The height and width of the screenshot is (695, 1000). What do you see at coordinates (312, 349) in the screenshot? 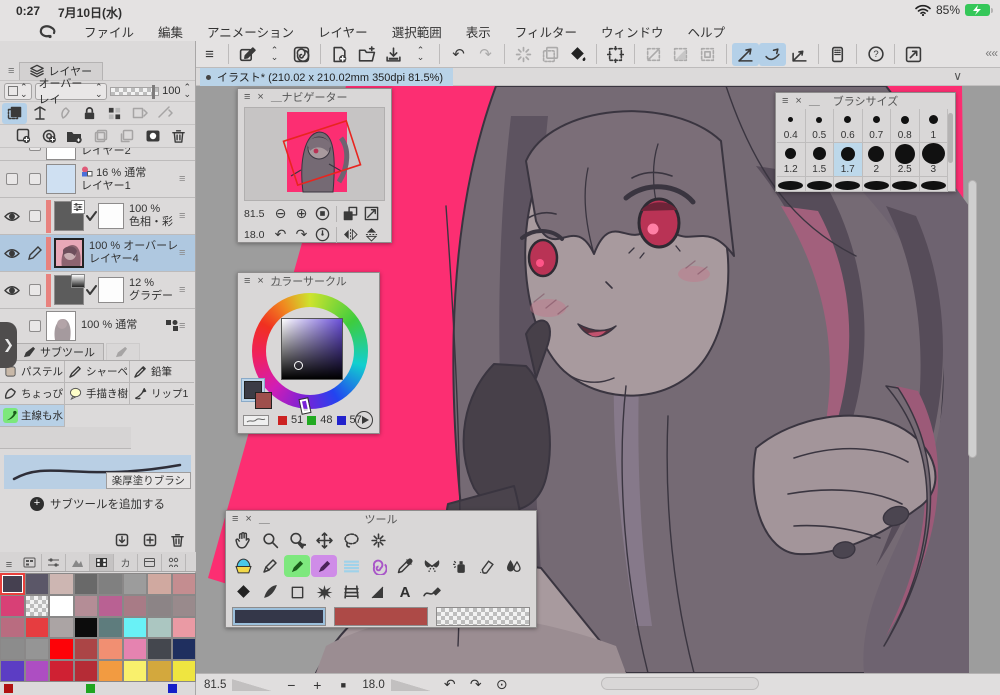
I see `saturation-value-square` at bounding box center [312, 349].